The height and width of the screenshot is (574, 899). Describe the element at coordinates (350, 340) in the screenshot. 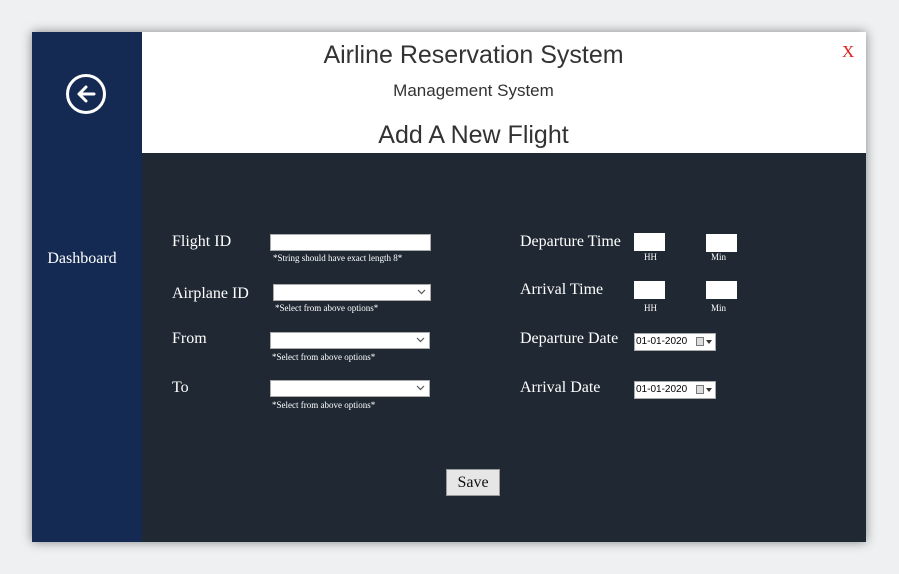

I see `from-select` at that location.